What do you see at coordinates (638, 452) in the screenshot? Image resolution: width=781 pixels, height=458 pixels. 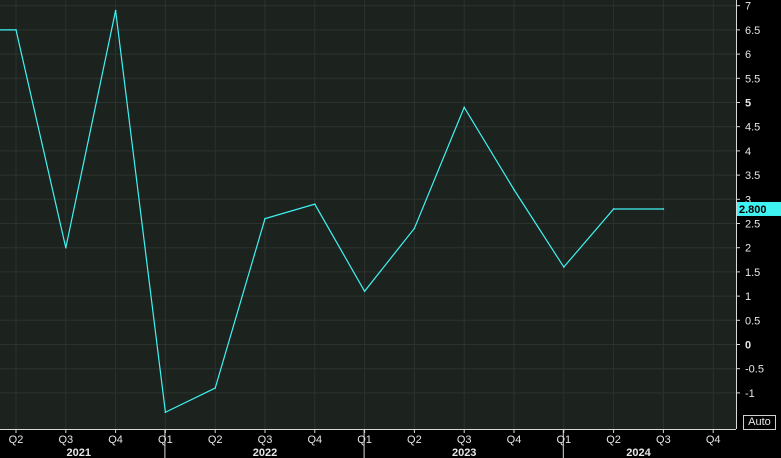 I see `year-label: 2024` at bounding box center [638, 452].